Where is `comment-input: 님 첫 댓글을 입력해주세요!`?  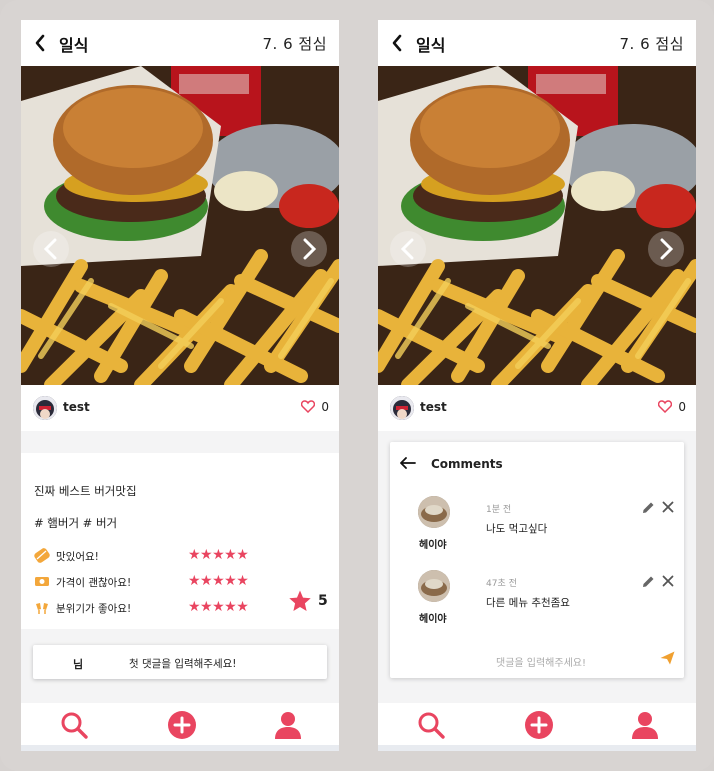
comment-input: 님 첫 댓글을 입력해주세요! is located at coordinates (180, 662).